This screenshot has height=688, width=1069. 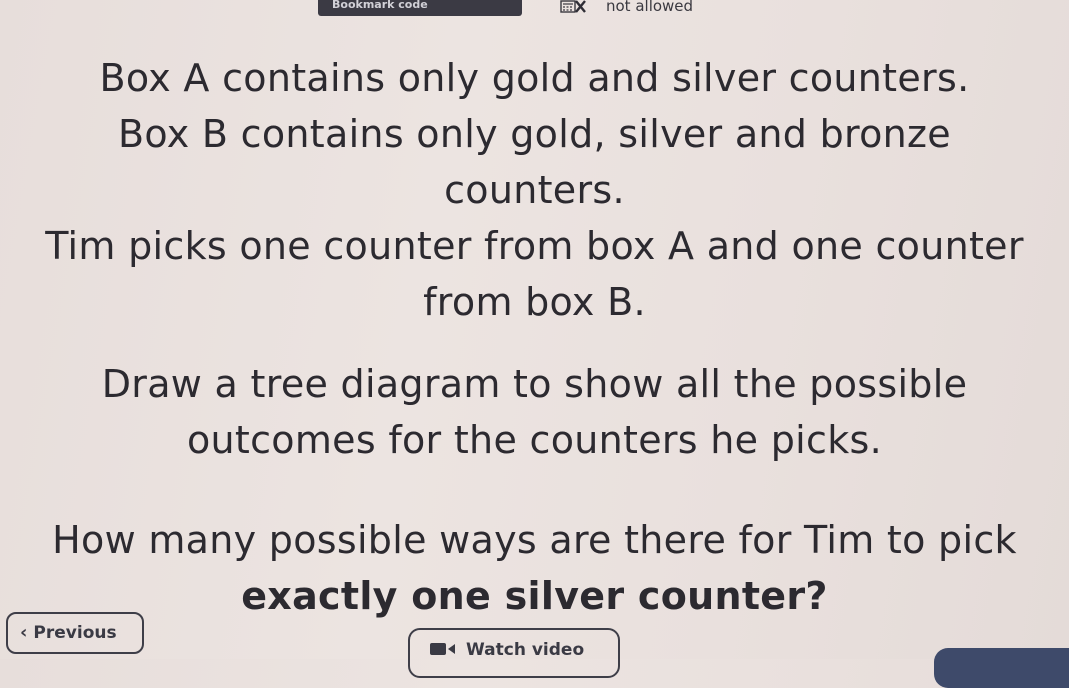 What do you see at coordinates (380, 5) in the screenshot?
I see `bookmark-label: Bookmark code` at bounding box center [380, 5].